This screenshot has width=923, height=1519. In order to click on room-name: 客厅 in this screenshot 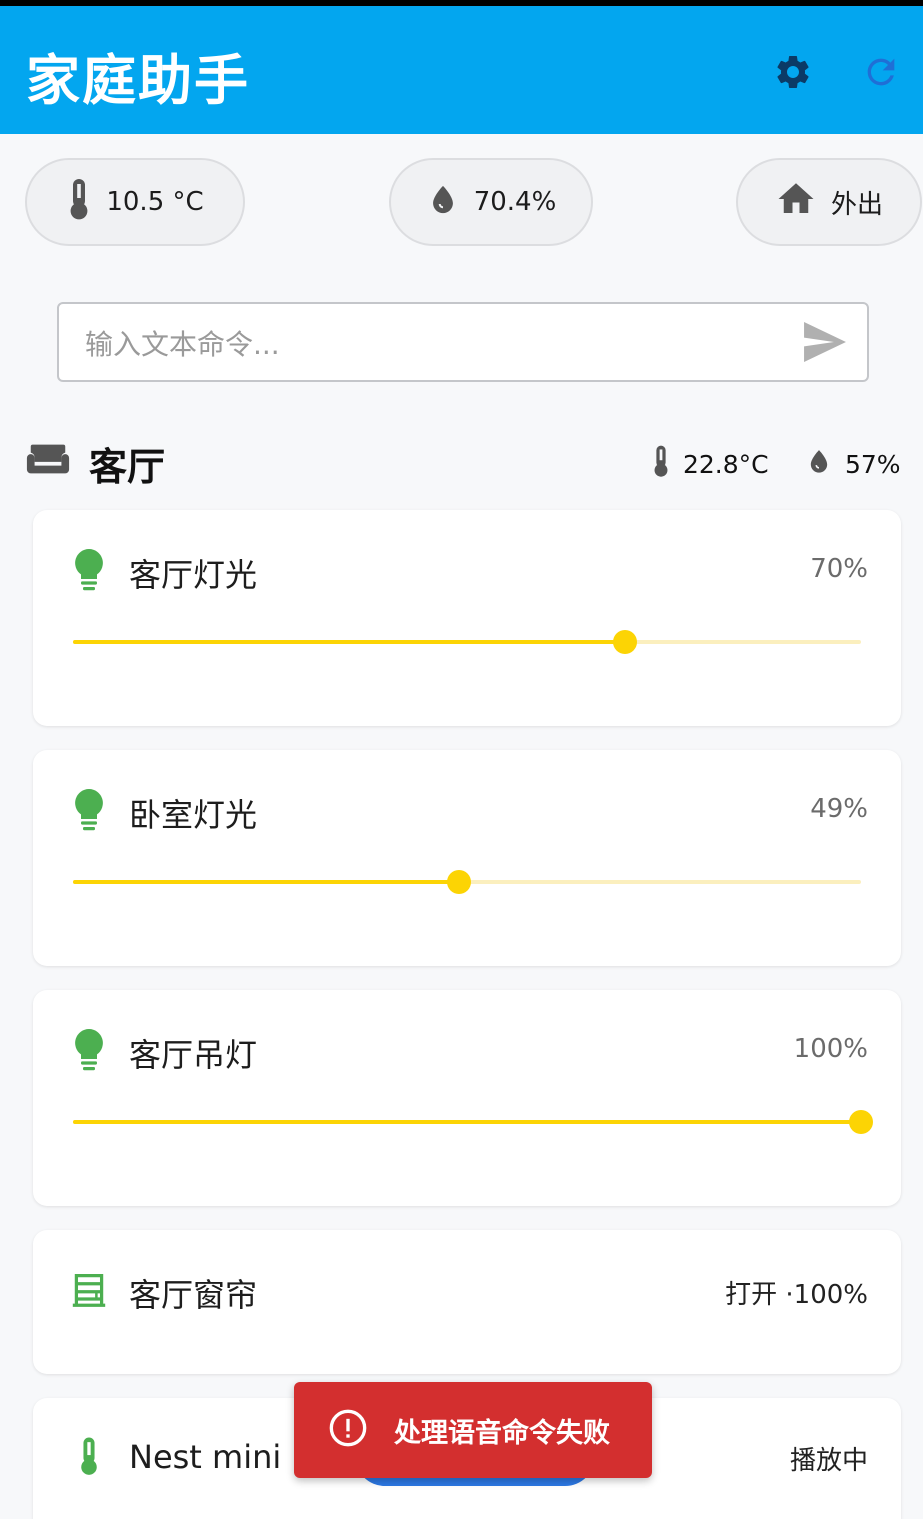, I will do `click(127, 467)`.